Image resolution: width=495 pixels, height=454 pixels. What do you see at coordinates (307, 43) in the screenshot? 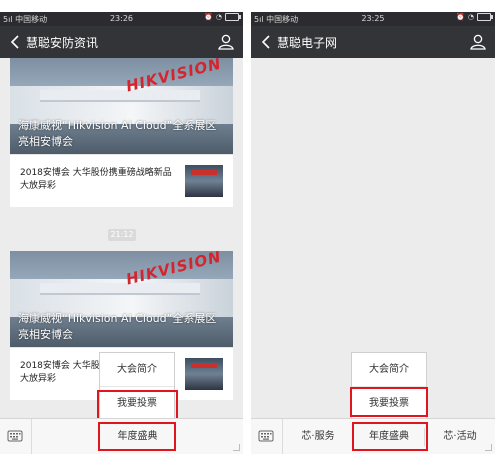
I see `page-title: 慧聪电子网` at bounding box center [307, 43].